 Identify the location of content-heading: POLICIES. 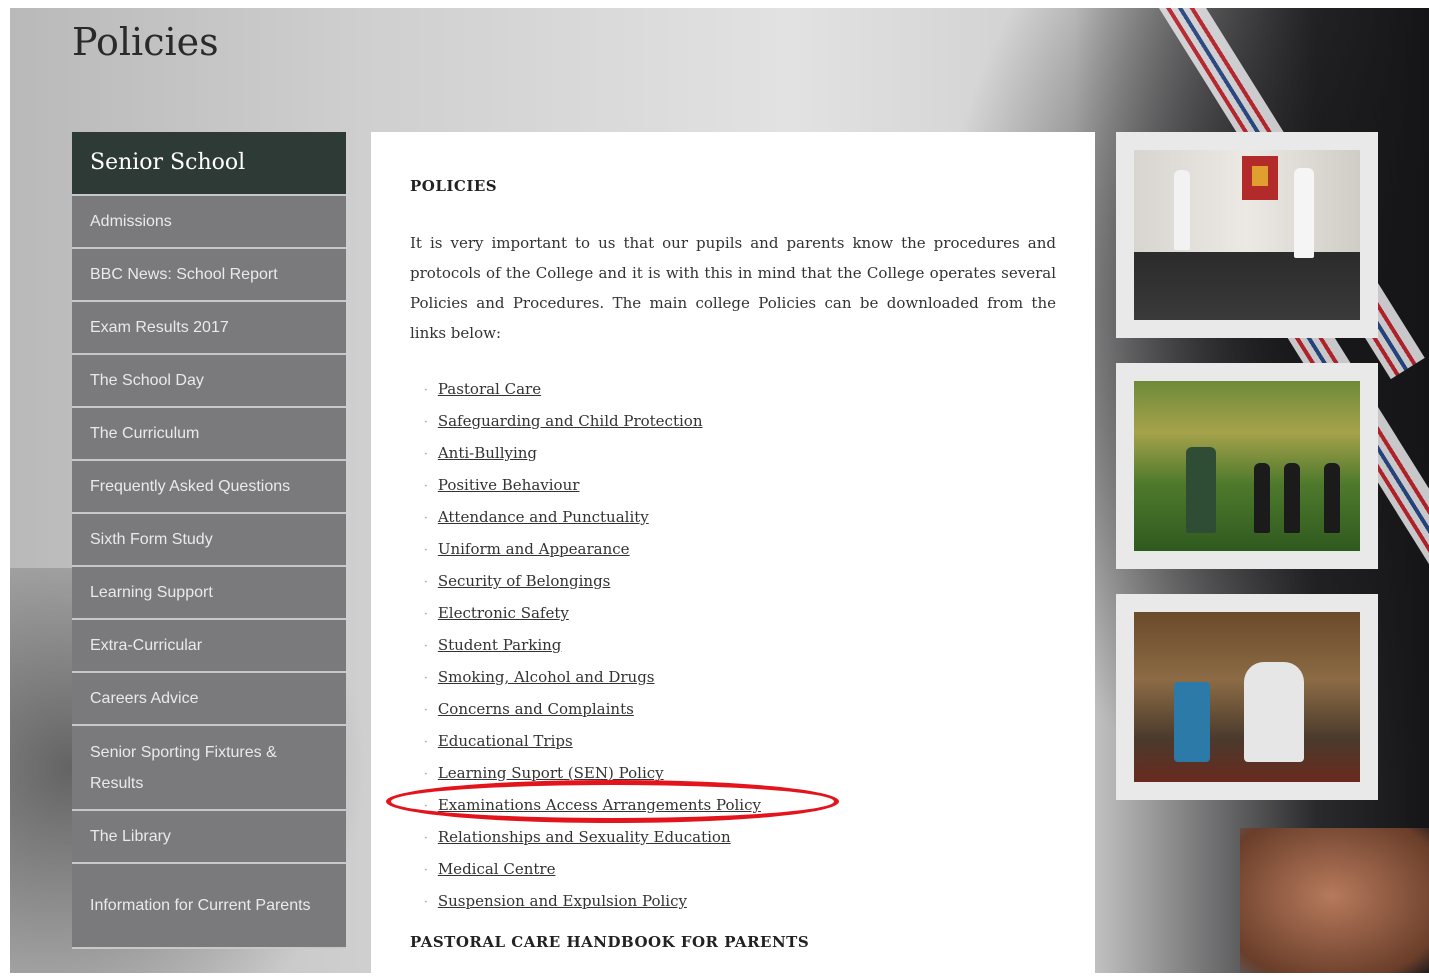
(454, 186).